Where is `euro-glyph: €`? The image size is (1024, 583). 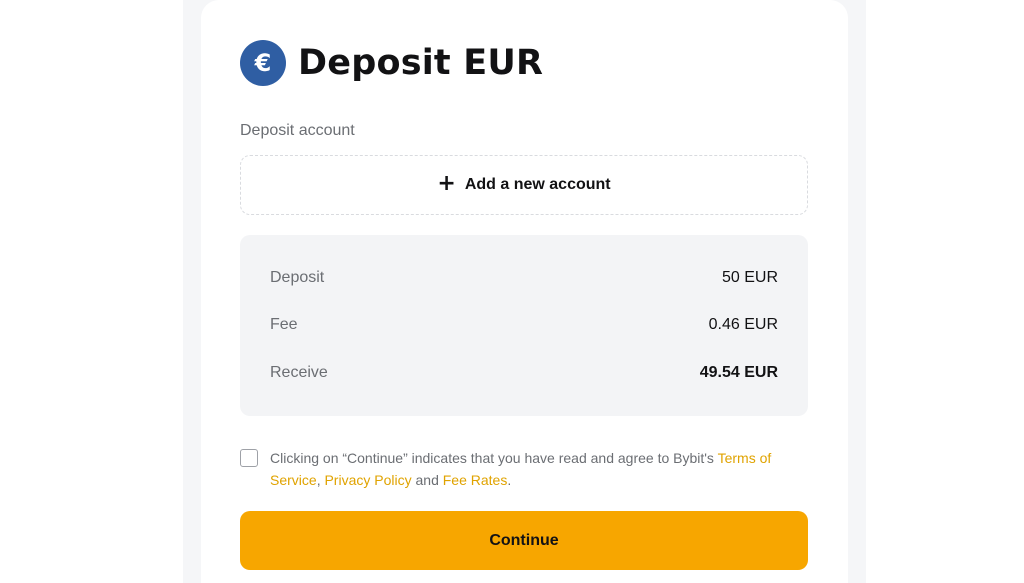
euro-glyph: € is located at coordinates (263, 63).